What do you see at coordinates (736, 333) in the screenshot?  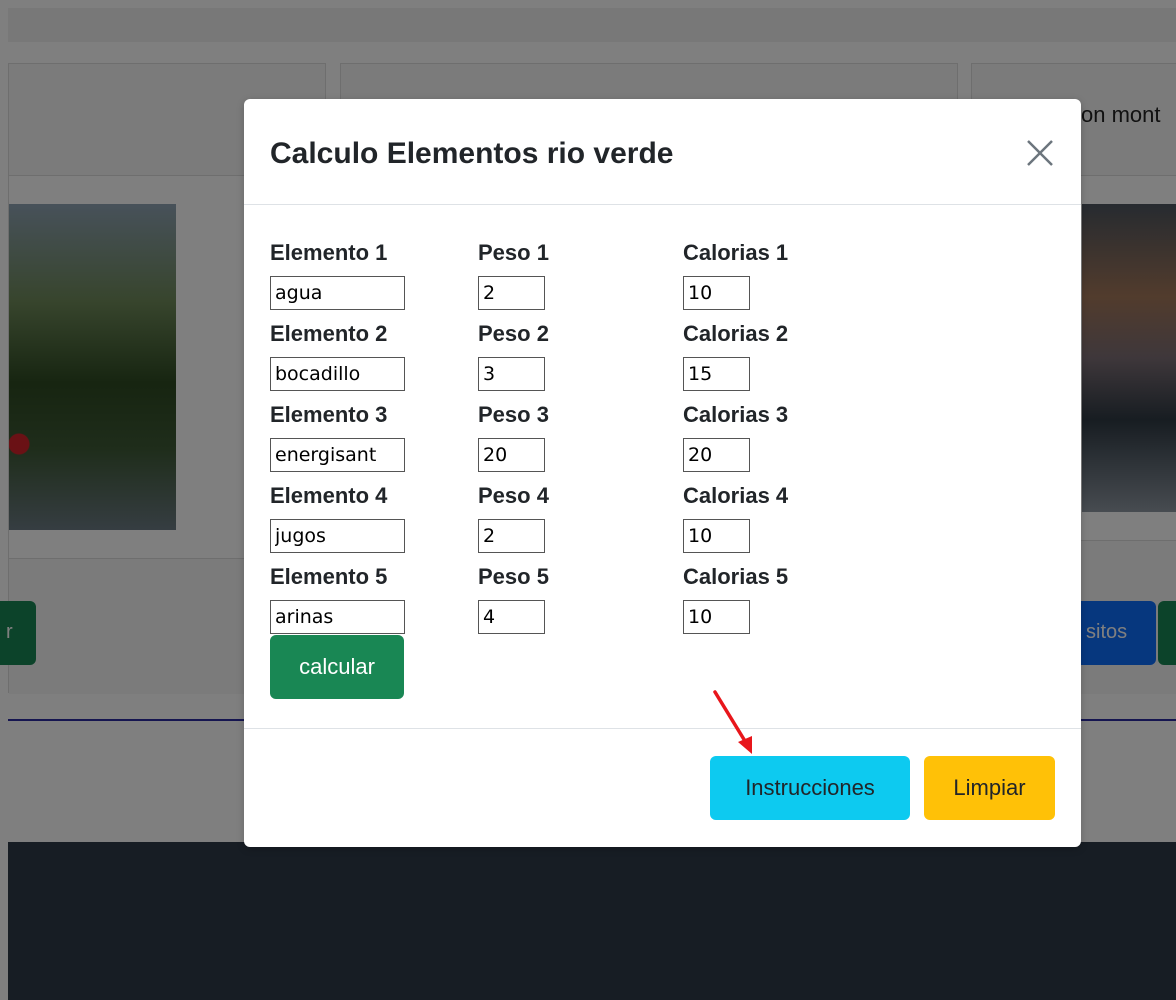 I see `calorias-2-label: Calorias 2` at bounding box center [736, 333].